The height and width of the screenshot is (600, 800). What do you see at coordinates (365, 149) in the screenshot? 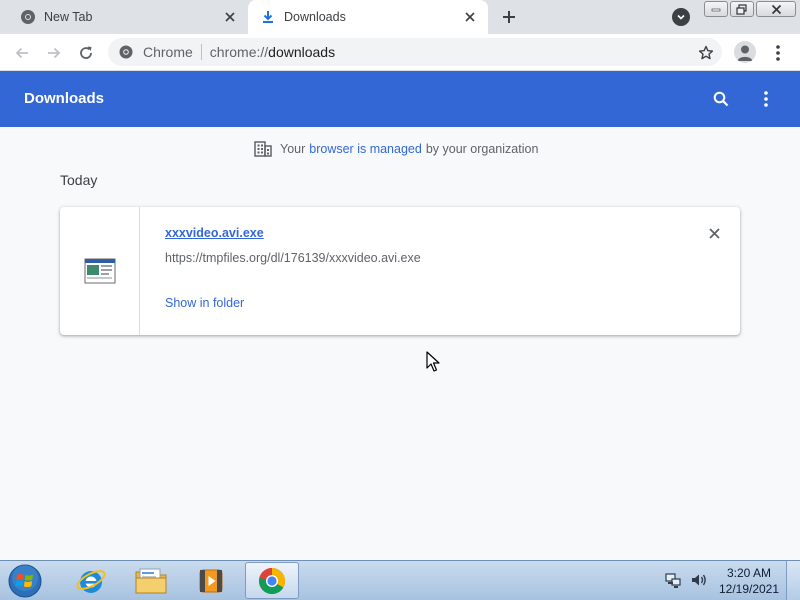
I see `managed-link: browser is managed` at bounding box center [365, 149].